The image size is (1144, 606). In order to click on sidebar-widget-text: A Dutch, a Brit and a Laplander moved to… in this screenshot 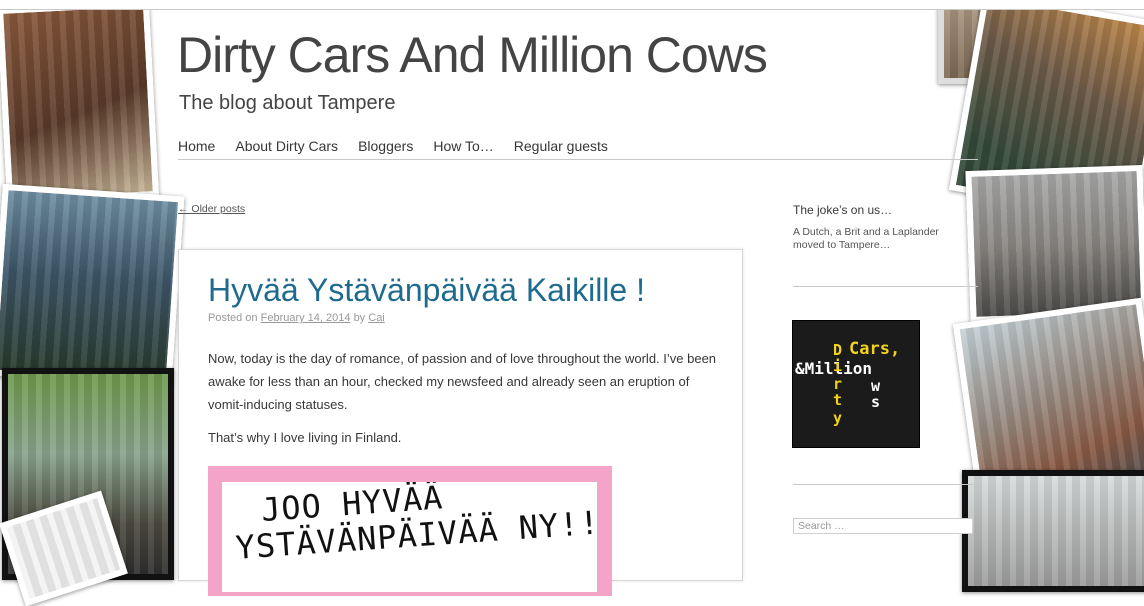, I will do `click(866, 238)`.